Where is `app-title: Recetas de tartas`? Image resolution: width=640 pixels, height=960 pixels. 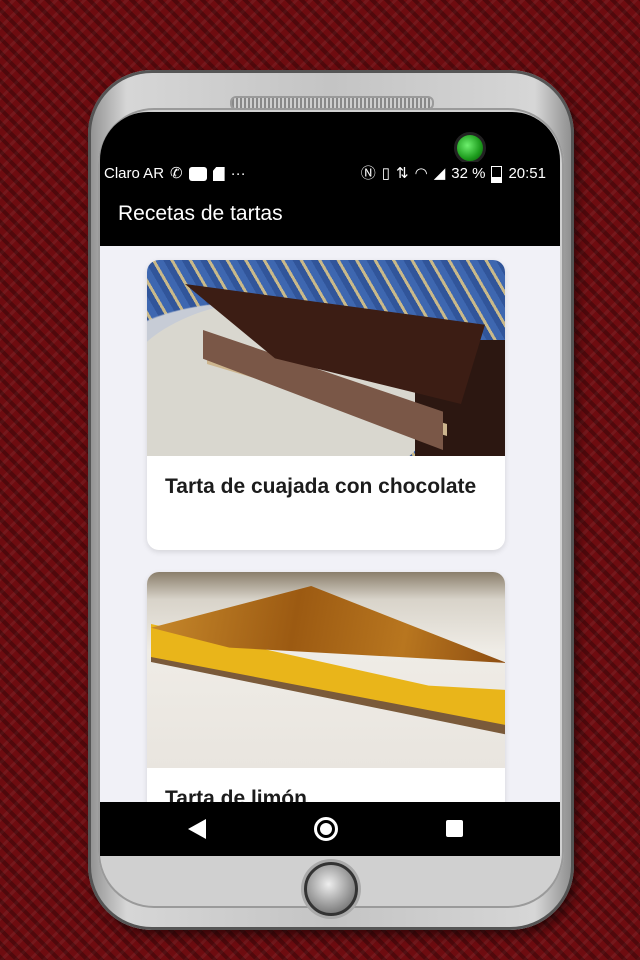
app-title: Recetas de tartas is located at coordinates (200, 213).